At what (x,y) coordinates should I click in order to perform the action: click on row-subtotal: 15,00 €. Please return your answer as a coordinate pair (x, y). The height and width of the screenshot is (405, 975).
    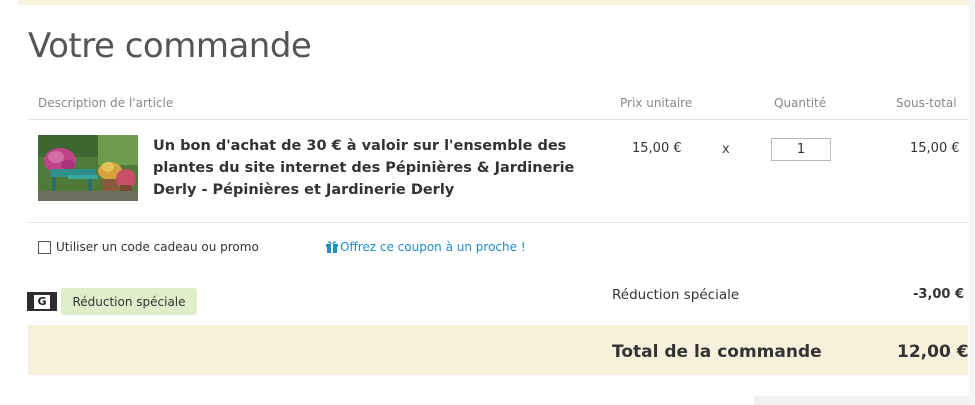
    Looking at the image, I should click on (935, 148).